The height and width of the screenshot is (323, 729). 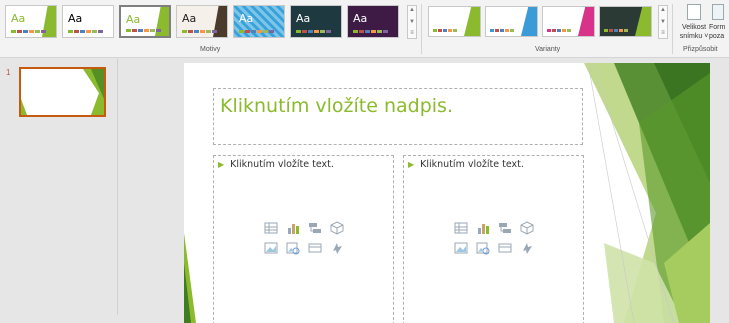 I want to click on variant-blue, so click(x=511, y=21).